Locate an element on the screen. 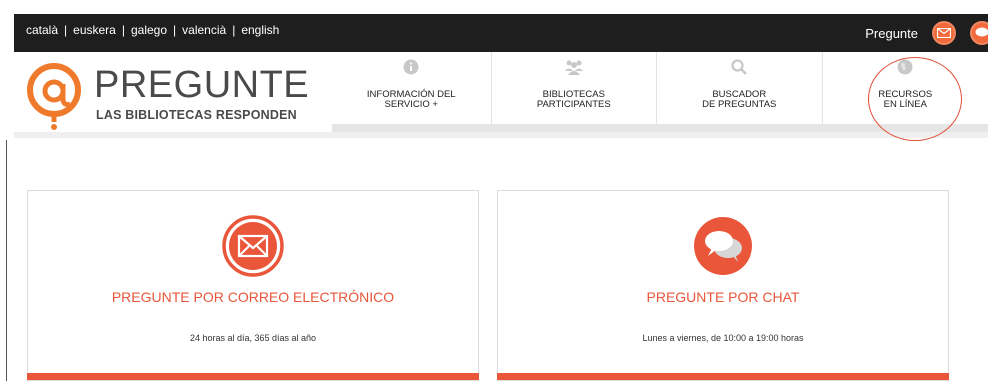 The width and height of the screenshot is (988, 381). nav-label: INFORMACIÓN DEL SERVICIO + is located at coordinates (411, 99).